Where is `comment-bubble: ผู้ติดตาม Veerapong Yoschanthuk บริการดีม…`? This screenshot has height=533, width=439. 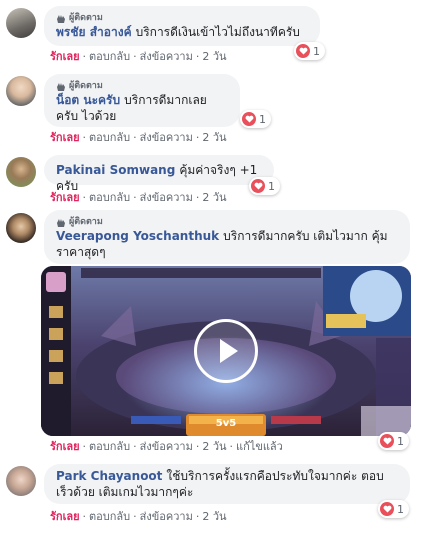 comment-bubble: ผู้ติดตาม Veerapong Yoschanthuk บริการดีม… is located at coordinates (227, 237).